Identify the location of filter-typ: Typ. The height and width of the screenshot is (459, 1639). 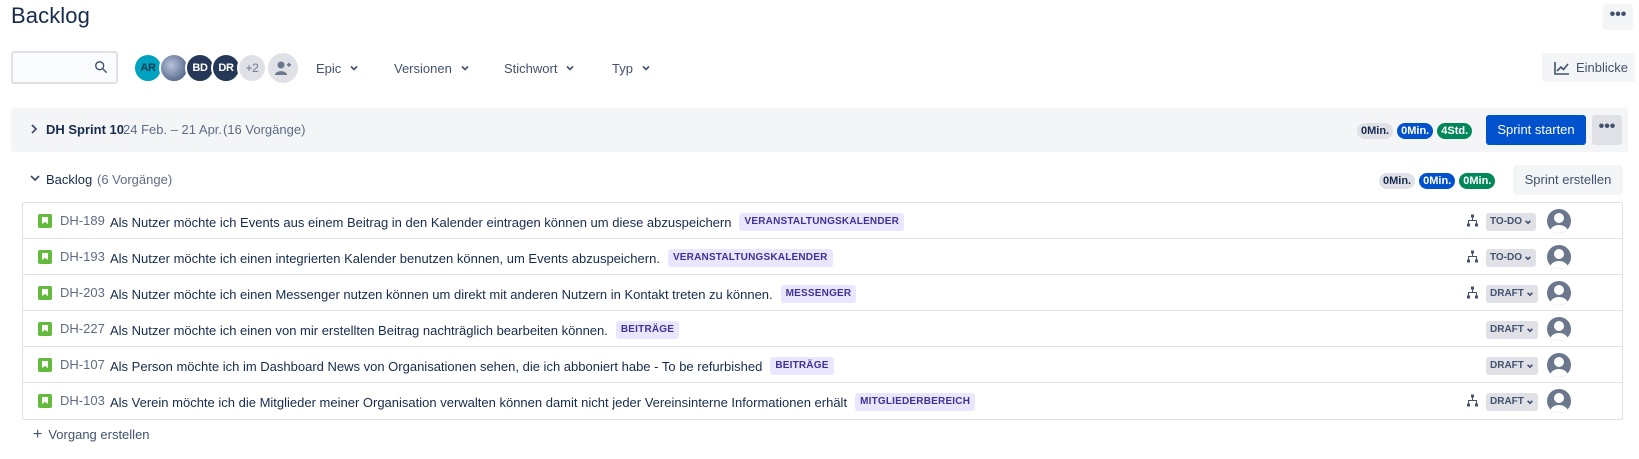
(631, 68).